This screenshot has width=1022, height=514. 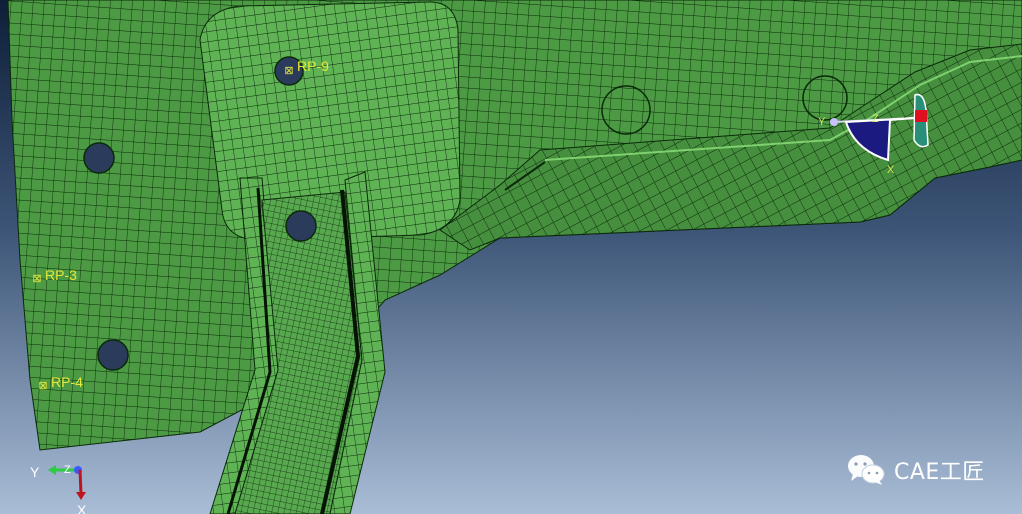 I want to click on reference-point-label-rp9: RP-9, so click(x=313, y=66).